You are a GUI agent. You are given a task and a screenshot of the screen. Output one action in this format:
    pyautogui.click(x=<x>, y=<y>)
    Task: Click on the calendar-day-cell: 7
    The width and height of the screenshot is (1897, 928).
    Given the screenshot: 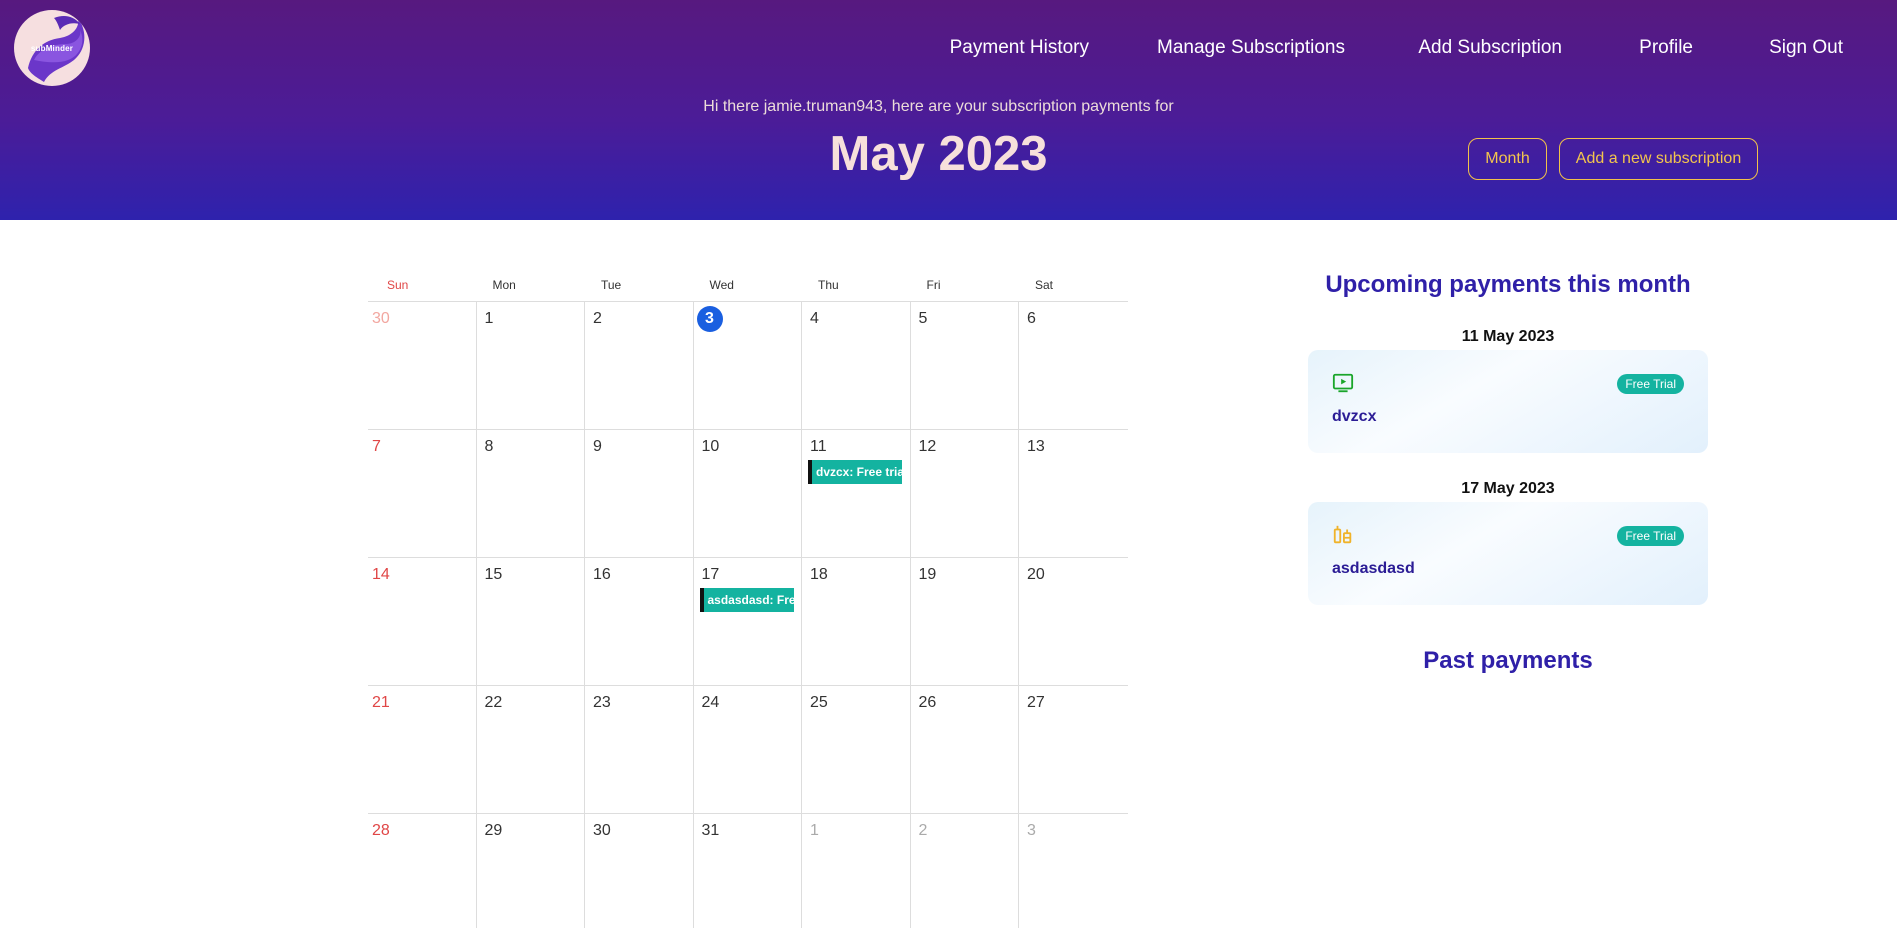 What is the action you would take?
    pyautogui.click(x=422, y=494)
    